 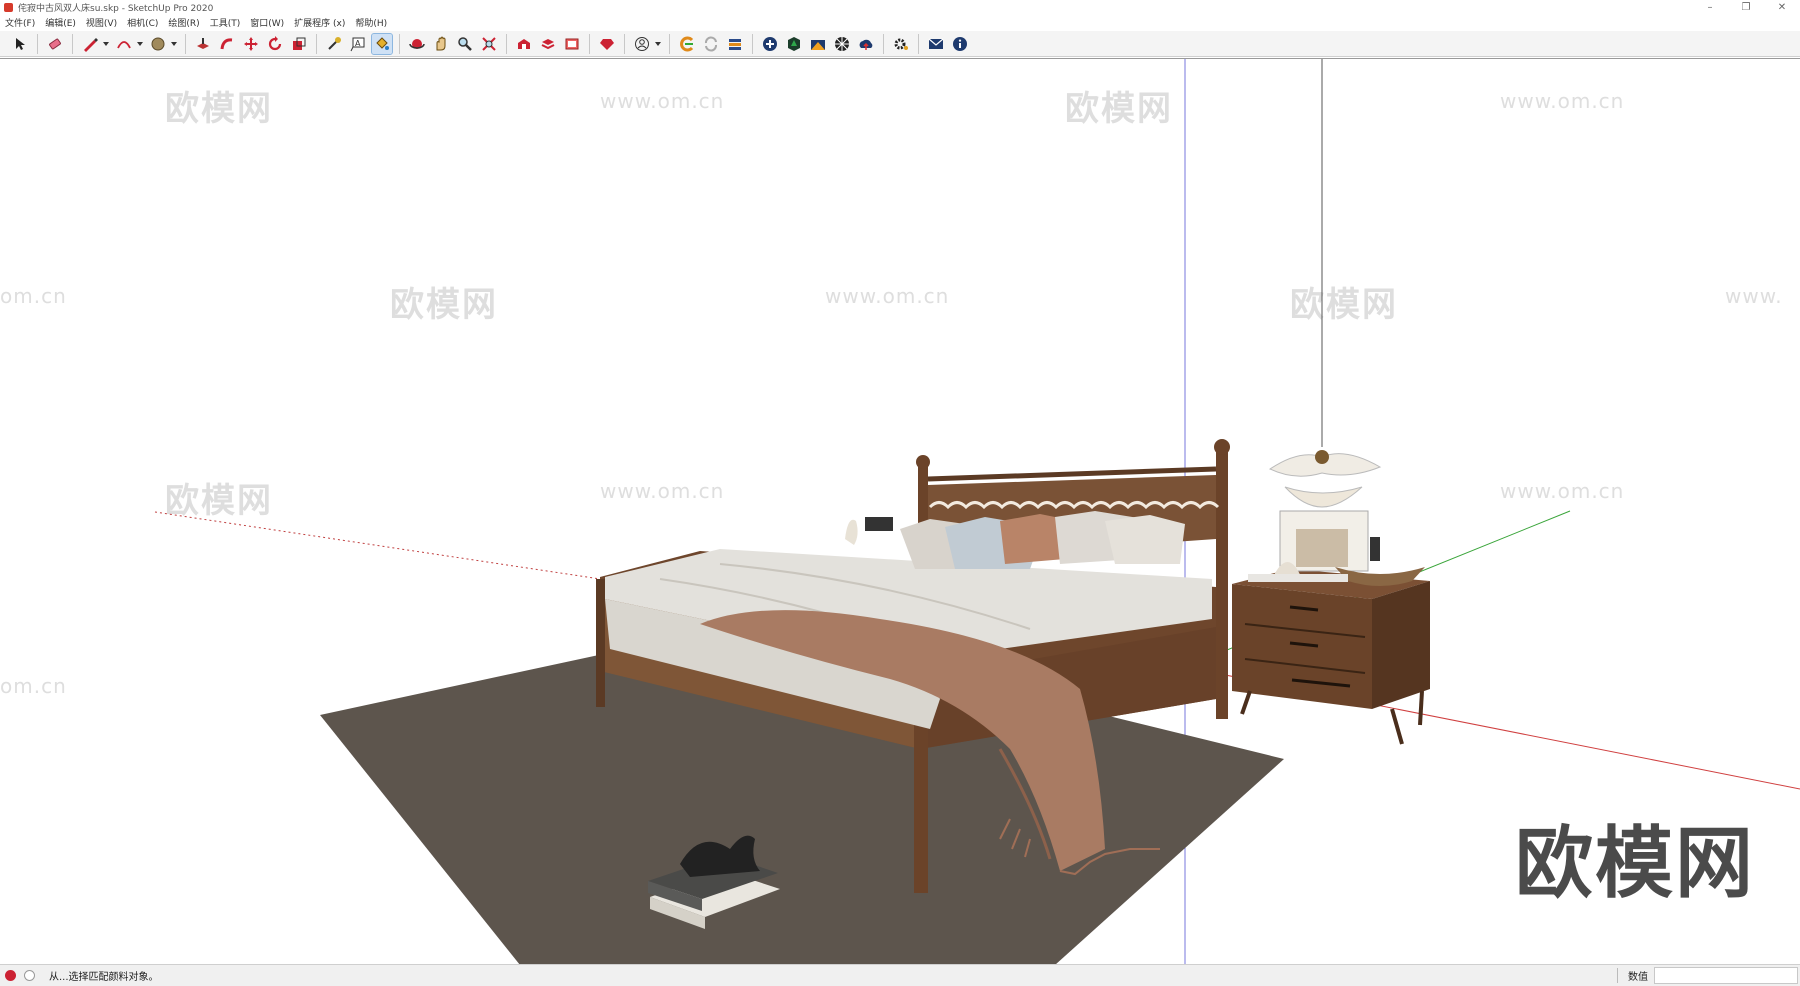 I want to click on restore-button: ❐, so click(x=1746, y=7).